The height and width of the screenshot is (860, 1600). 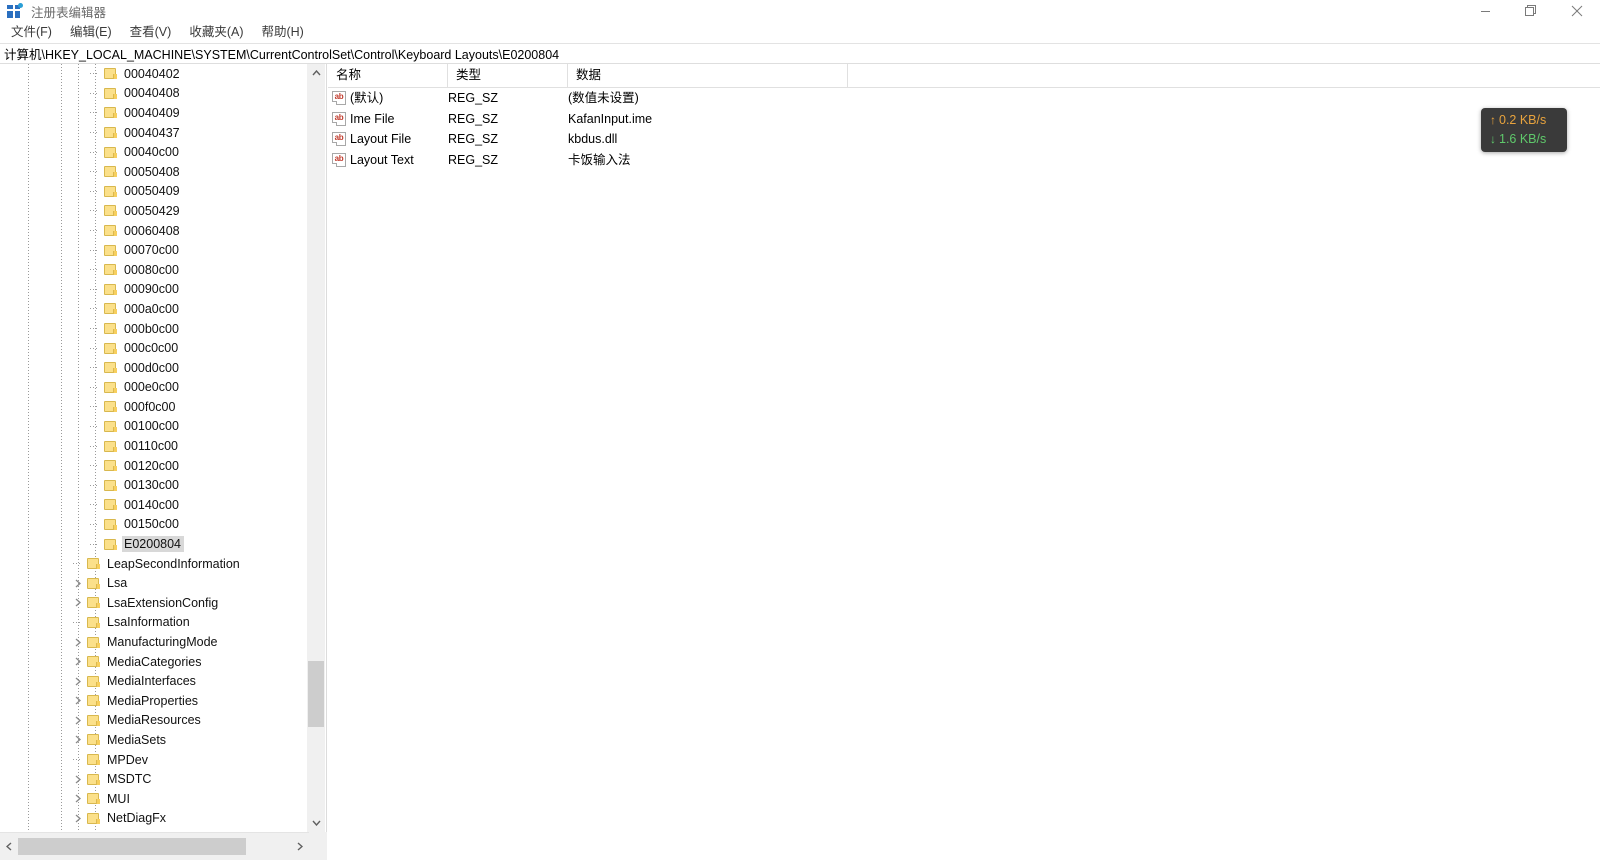 I want to click on column-name: 名称, so click(x=388, y=75).